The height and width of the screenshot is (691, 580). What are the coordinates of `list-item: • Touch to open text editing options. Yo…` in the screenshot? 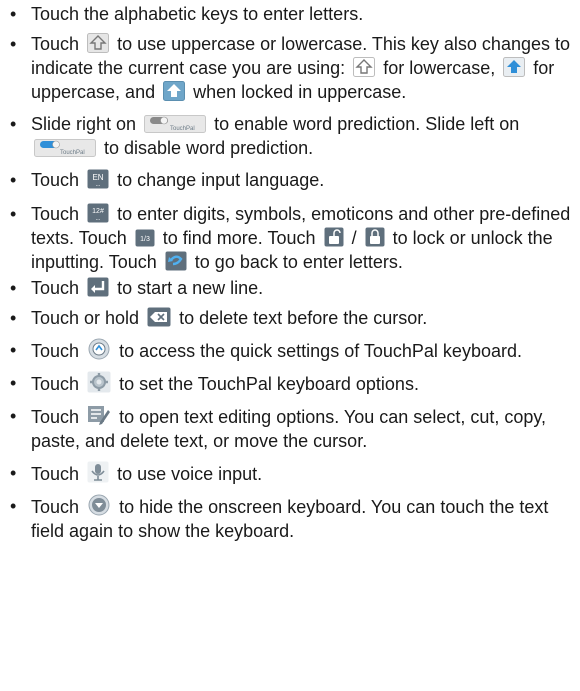 It's located at (290, 428).